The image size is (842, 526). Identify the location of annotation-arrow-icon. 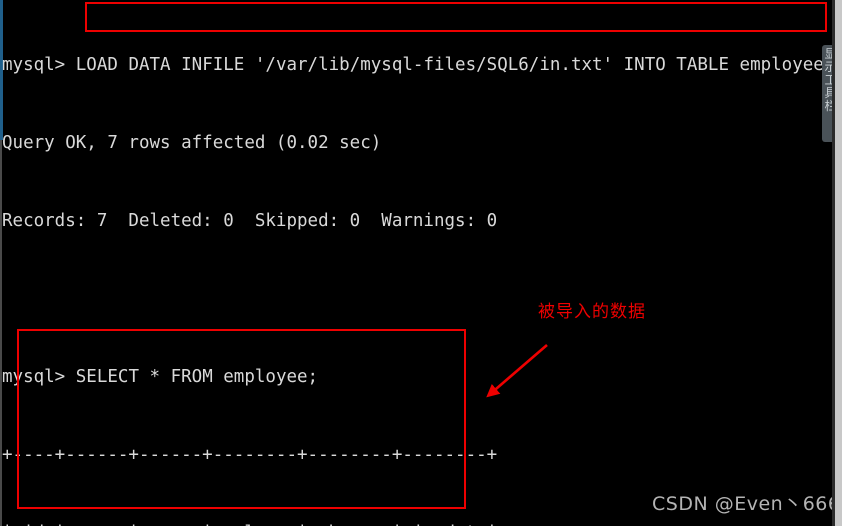
(517, 371).